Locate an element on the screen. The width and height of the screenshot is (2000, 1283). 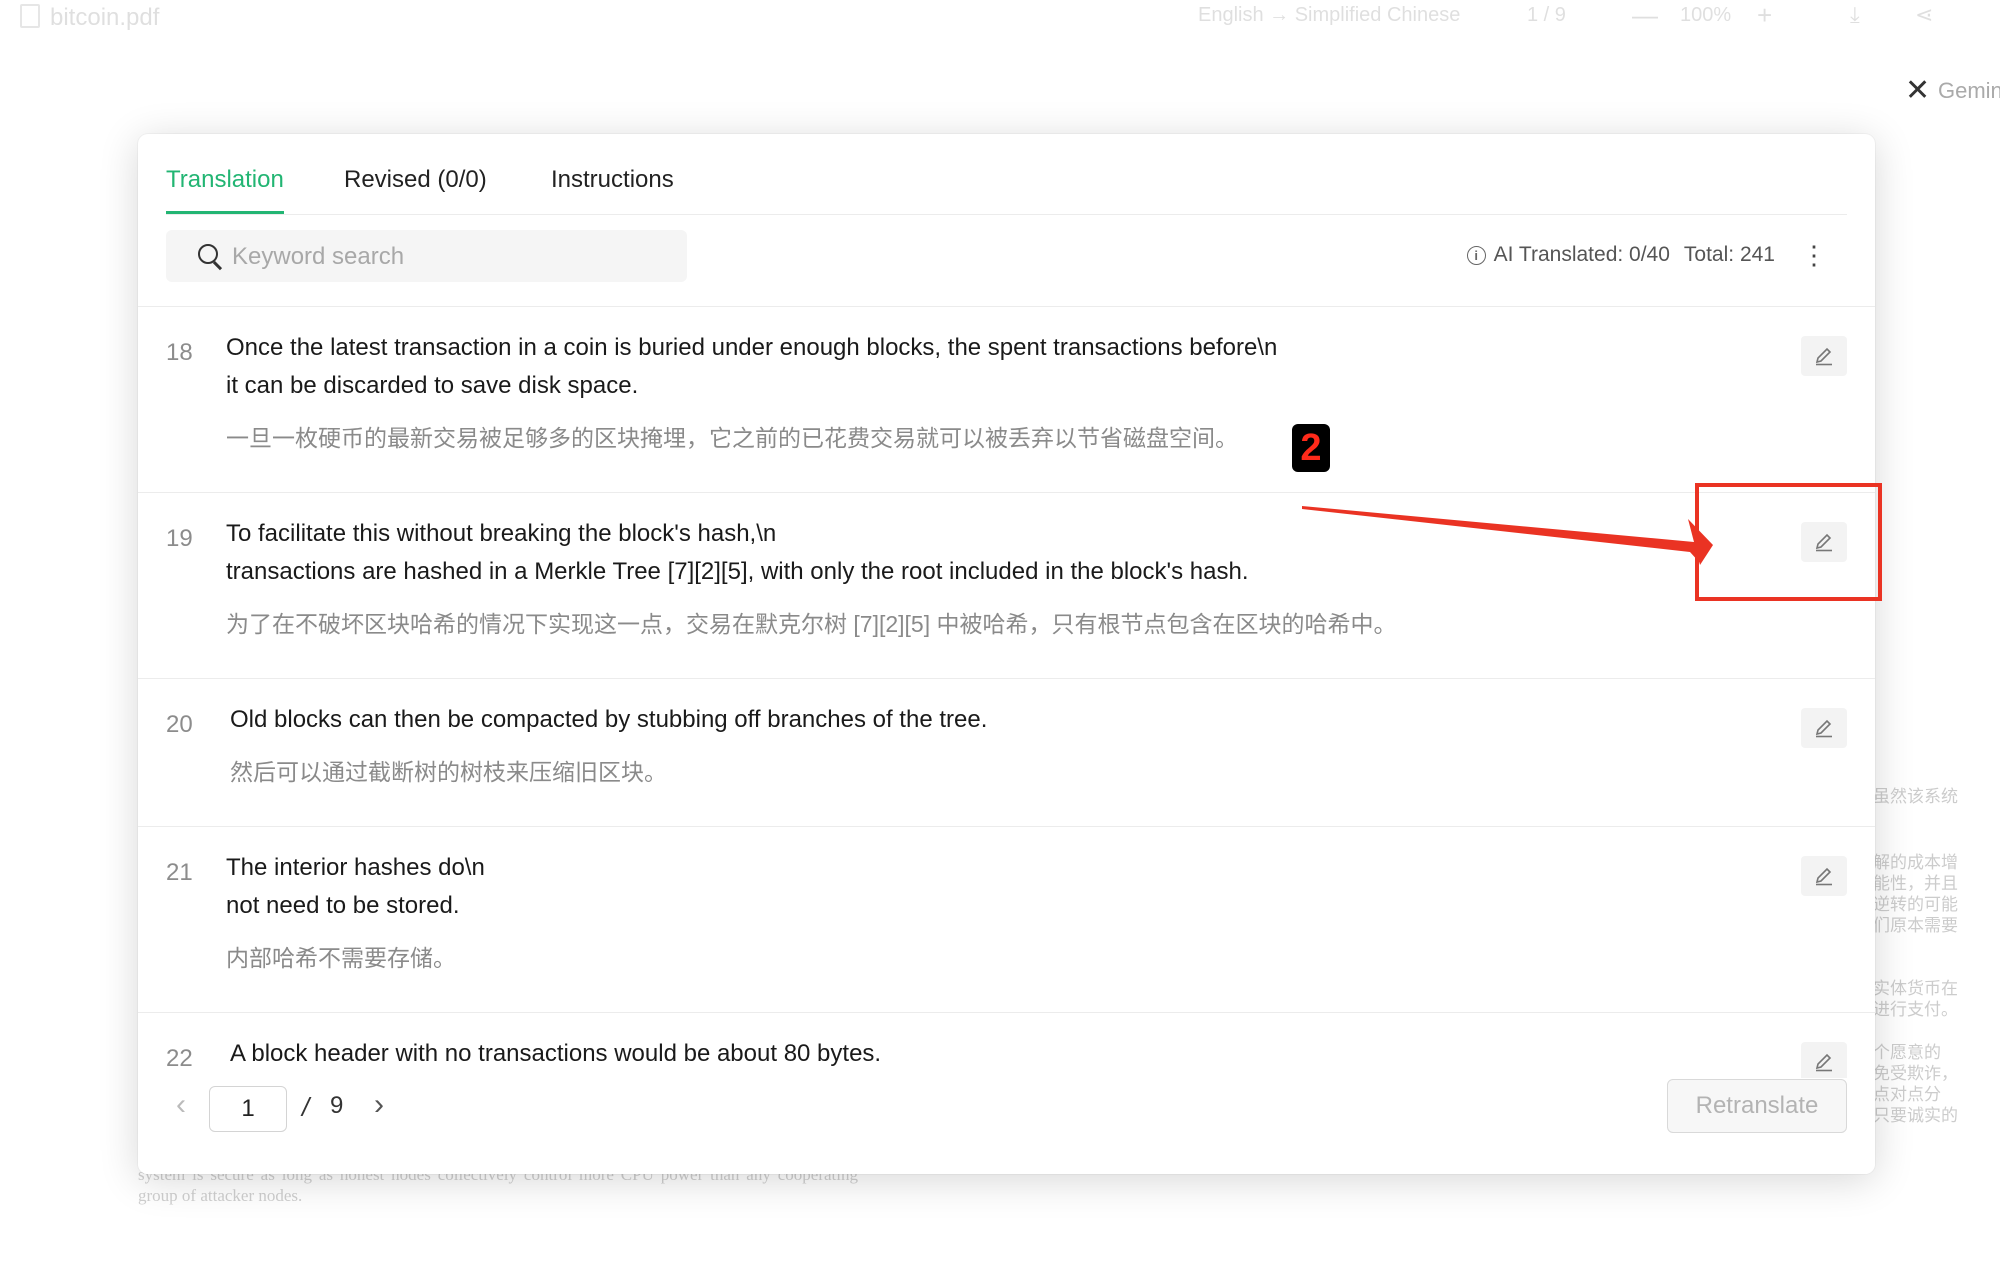
search-box is located at coordinates (426, 257).